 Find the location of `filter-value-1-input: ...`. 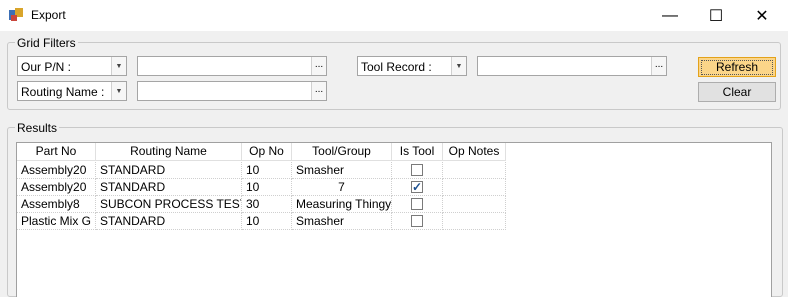

filter-value-1-input: ... is located at coordinates (232, 66).